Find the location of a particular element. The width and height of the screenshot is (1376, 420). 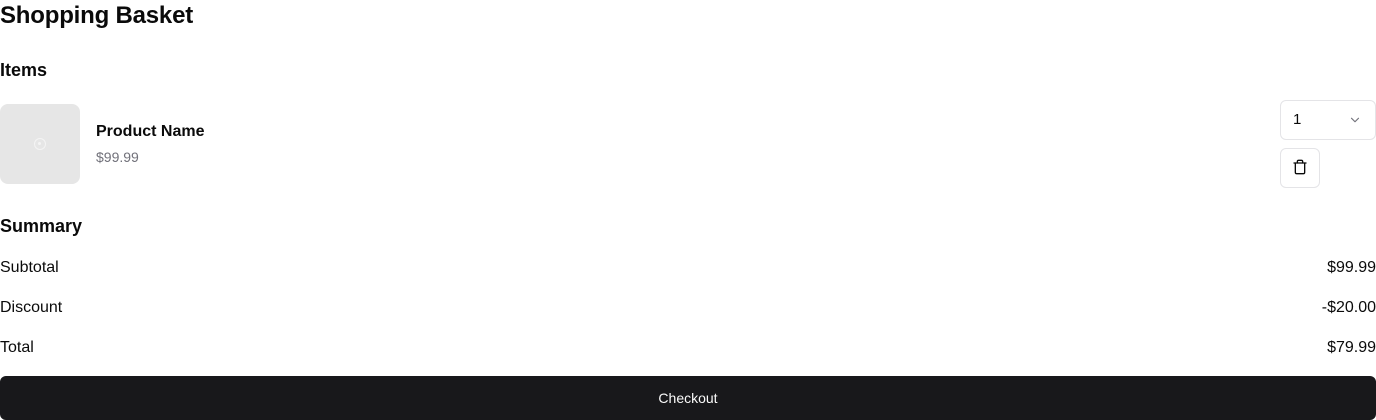

summary-row-discount: Discount -$20.00 is located at coordinates (688, 308).